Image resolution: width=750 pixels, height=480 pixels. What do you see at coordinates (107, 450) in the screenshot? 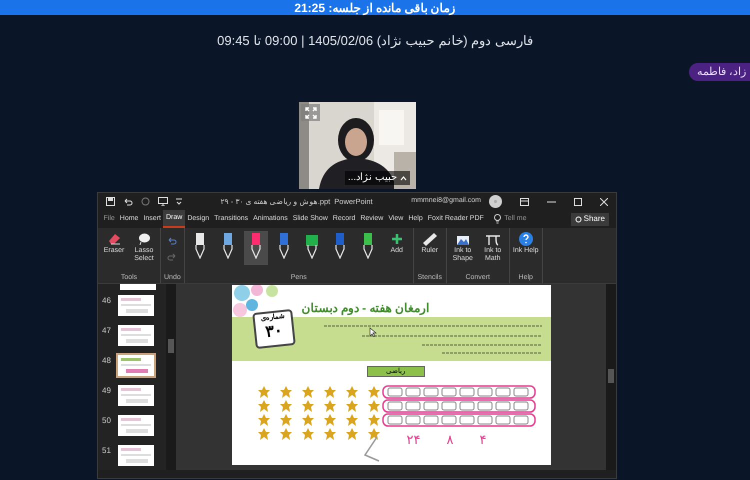
I see `slide-number: 51` at bounding box center [107, 450].